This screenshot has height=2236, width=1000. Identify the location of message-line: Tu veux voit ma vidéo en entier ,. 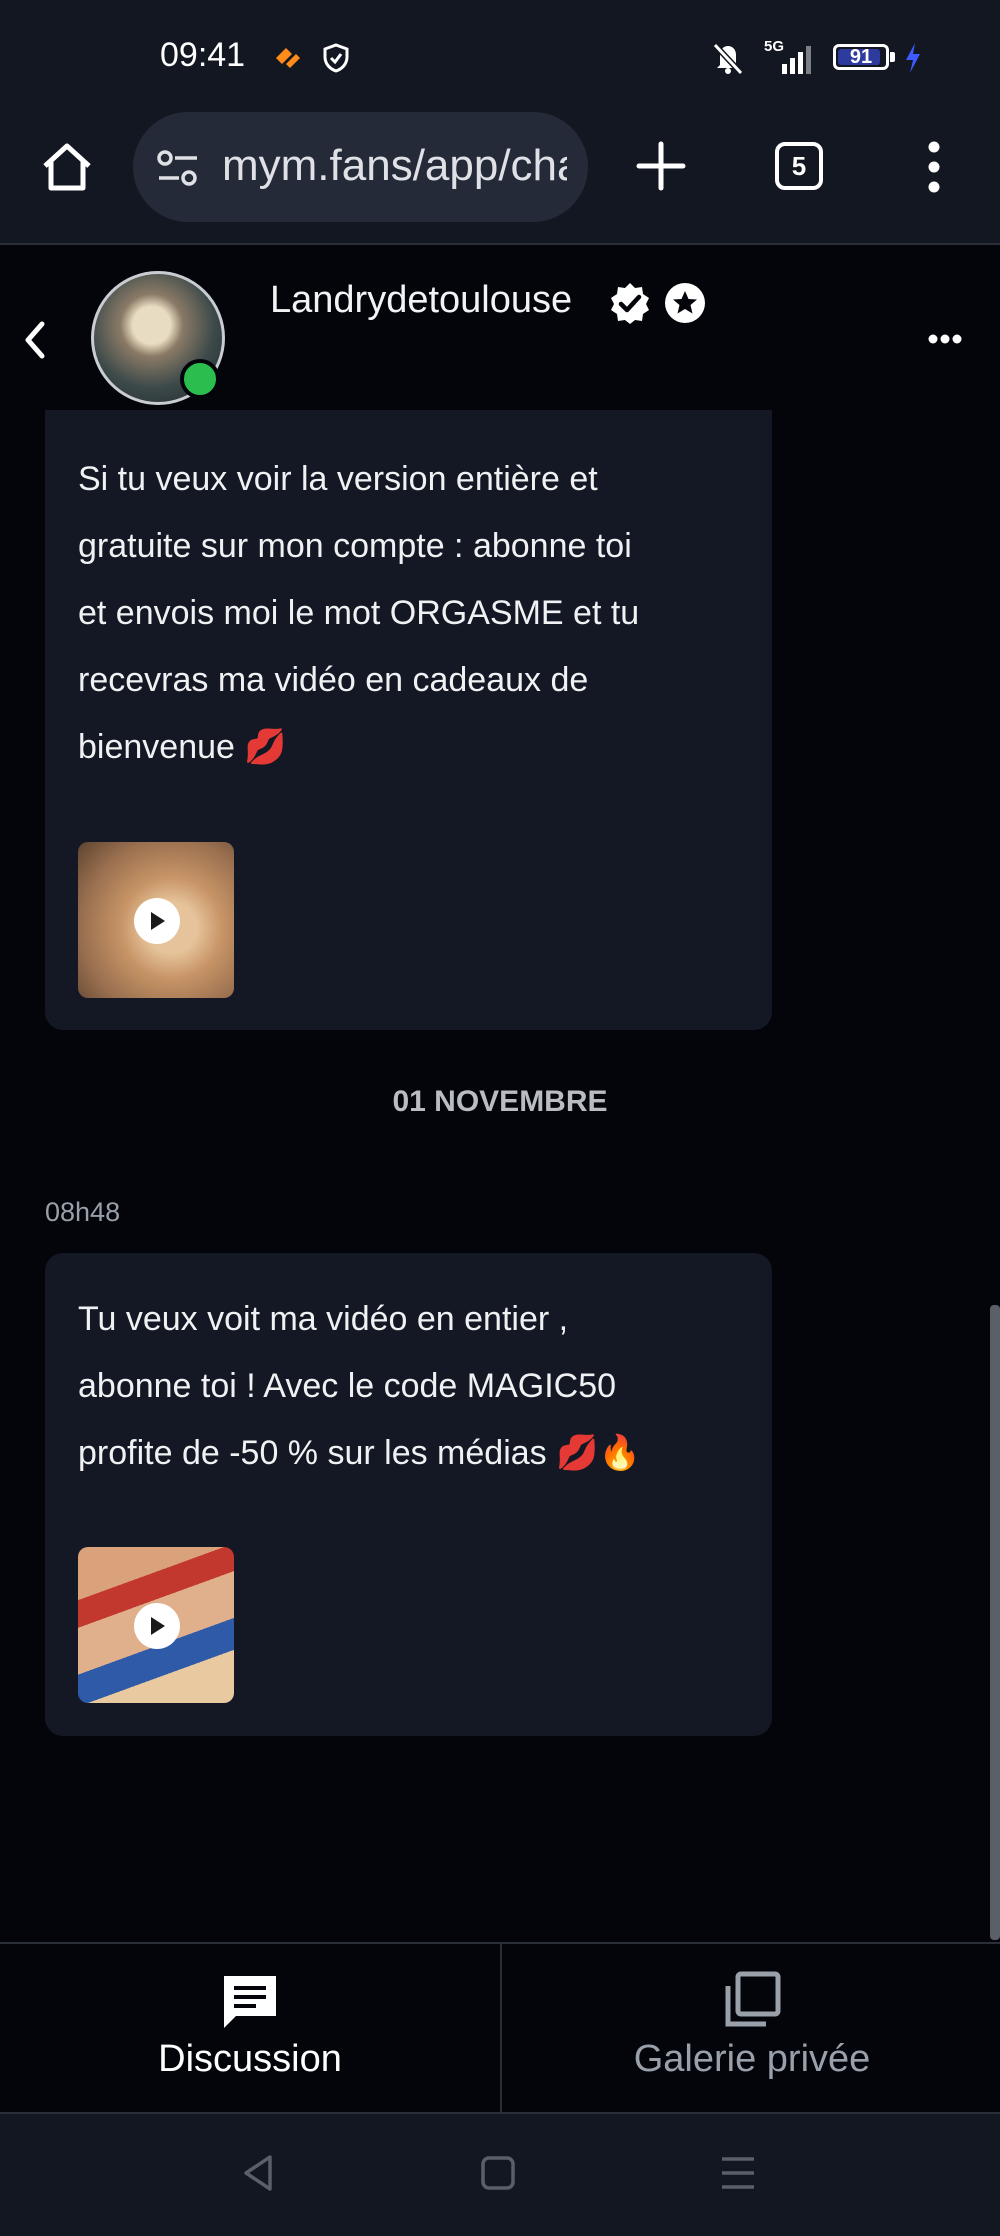
(323, 1319).